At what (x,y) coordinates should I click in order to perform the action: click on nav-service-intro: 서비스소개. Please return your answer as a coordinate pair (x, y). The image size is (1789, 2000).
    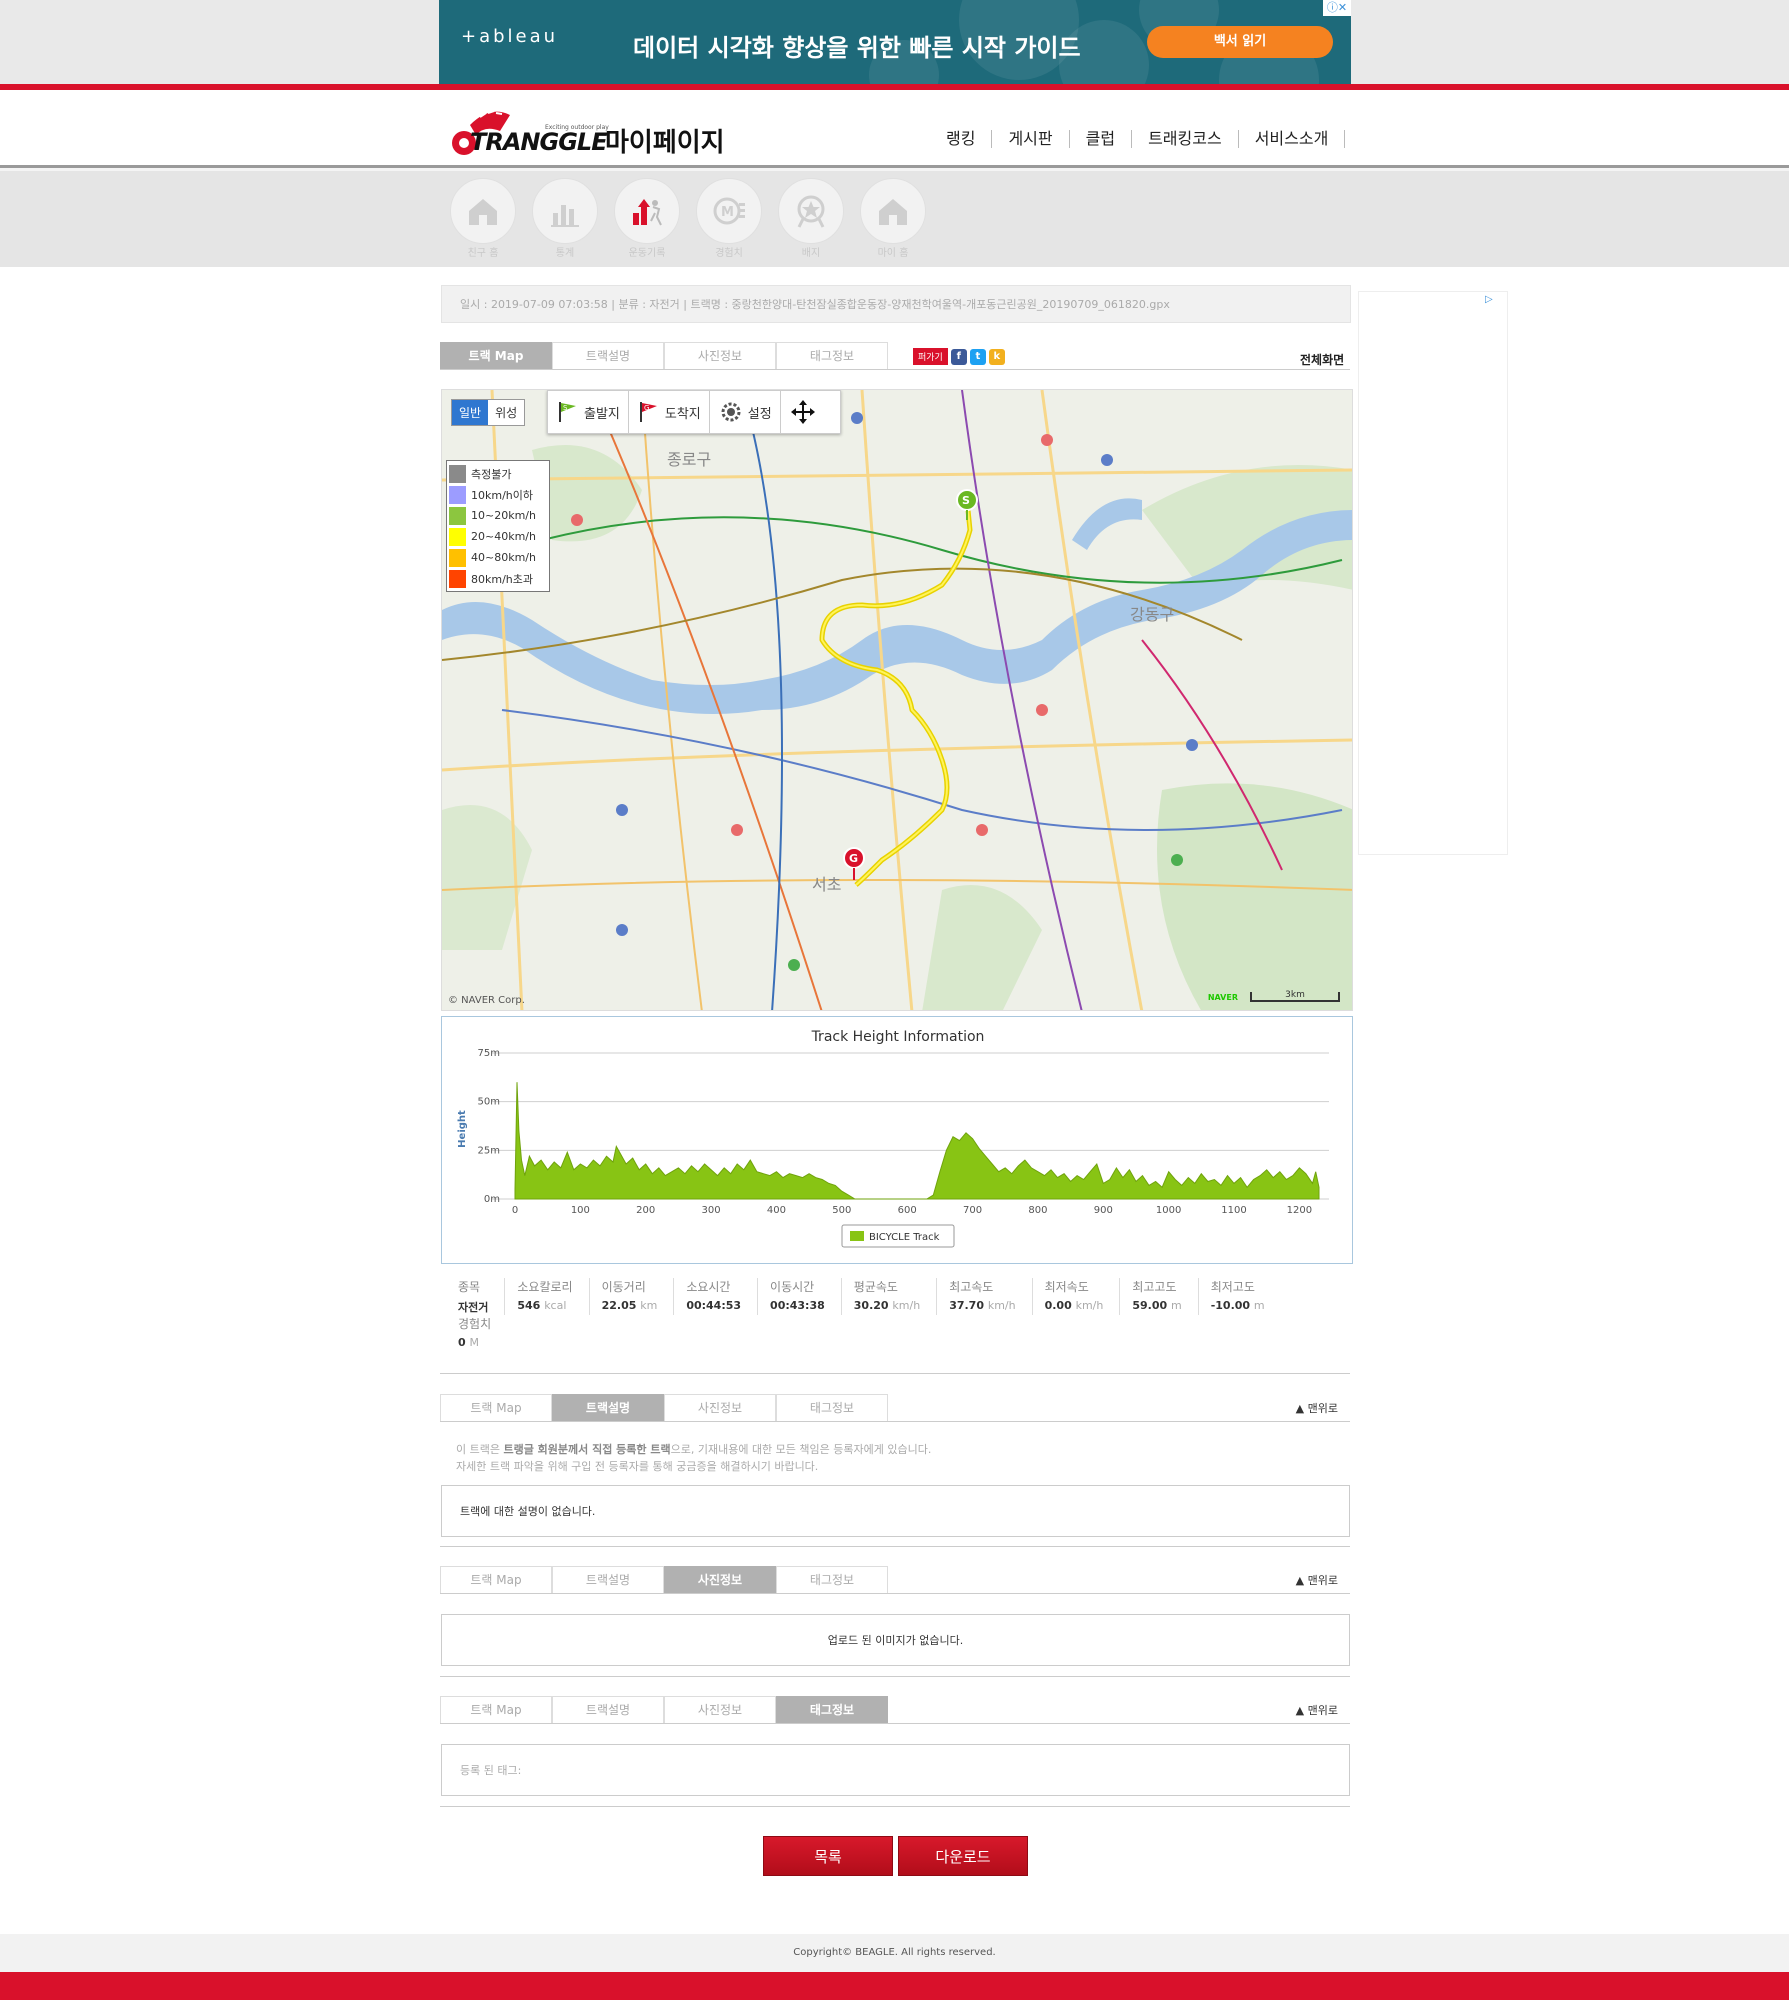
    Looking at the image, I should click on (1292, 139).